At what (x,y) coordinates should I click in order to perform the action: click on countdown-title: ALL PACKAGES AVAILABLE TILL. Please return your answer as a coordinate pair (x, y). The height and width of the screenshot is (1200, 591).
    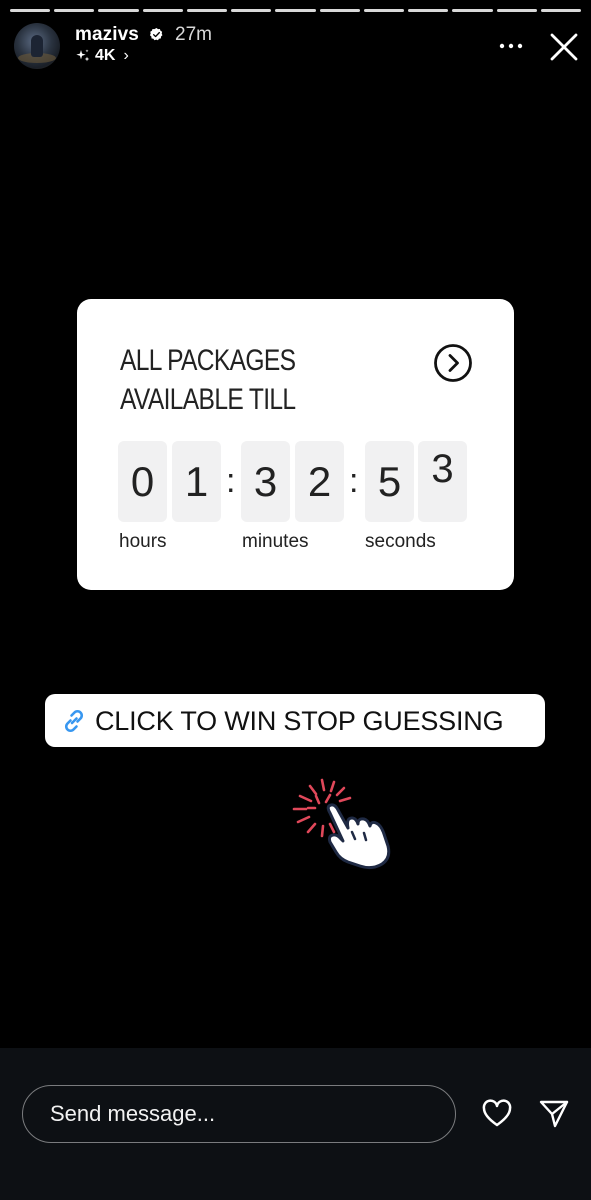
    Looking at the image, I should click on (208, 380).